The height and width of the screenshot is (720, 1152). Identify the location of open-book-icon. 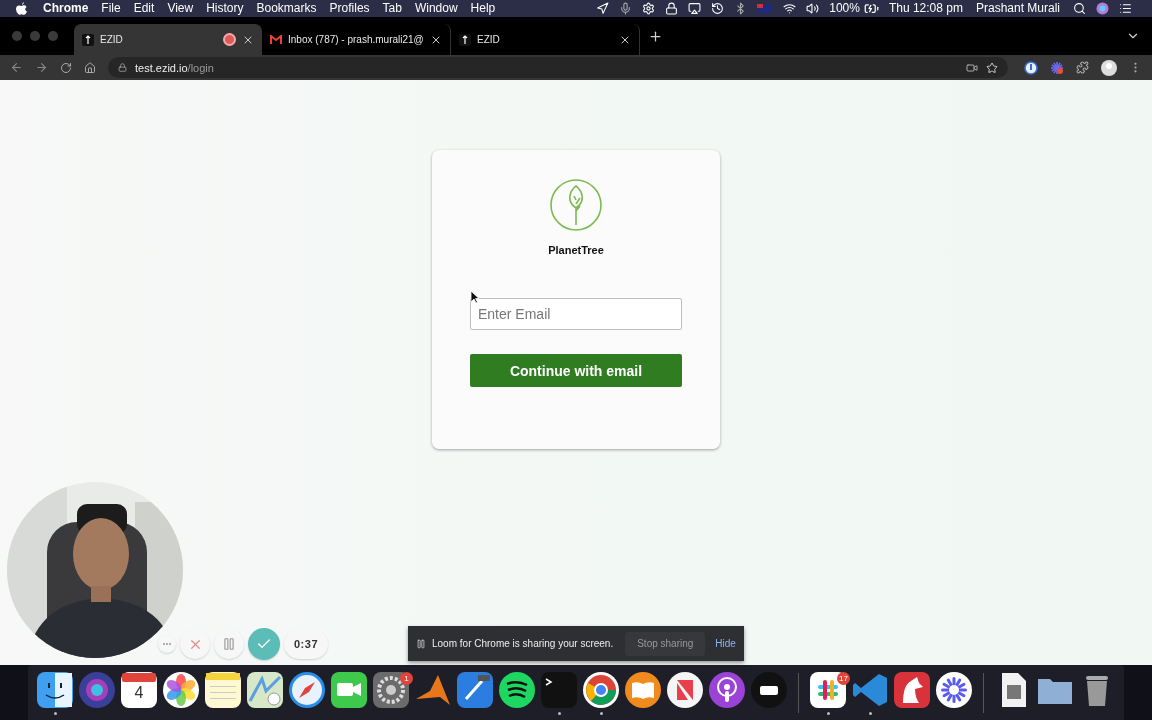
(643, 689).